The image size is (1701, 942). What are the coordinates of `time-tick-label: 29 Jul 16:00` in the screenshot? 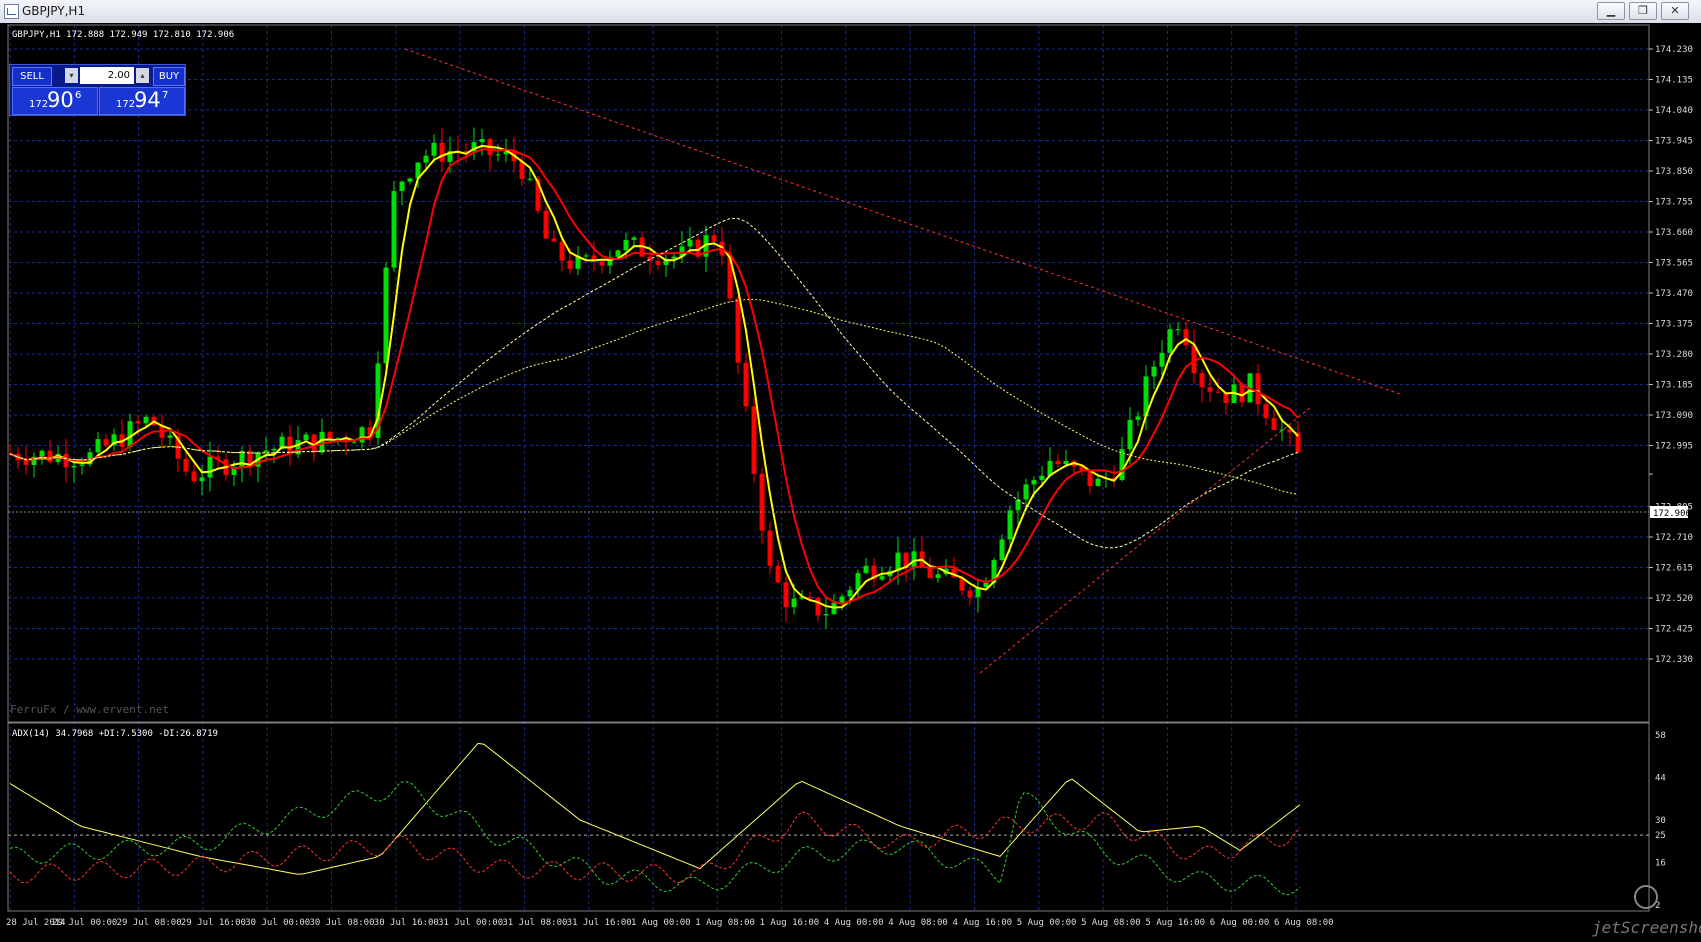 It's located at (213, 923).